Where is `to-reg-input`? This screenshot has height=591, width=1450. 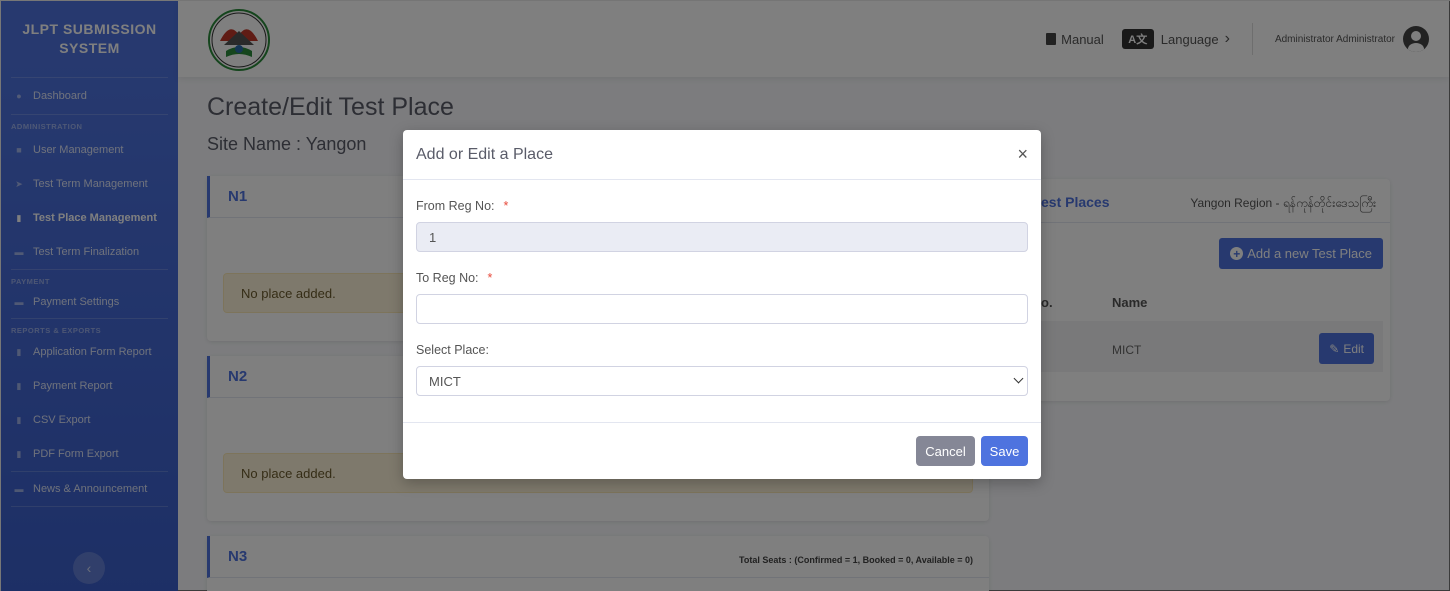
to-reg-input is located at coordinates (722, 309).